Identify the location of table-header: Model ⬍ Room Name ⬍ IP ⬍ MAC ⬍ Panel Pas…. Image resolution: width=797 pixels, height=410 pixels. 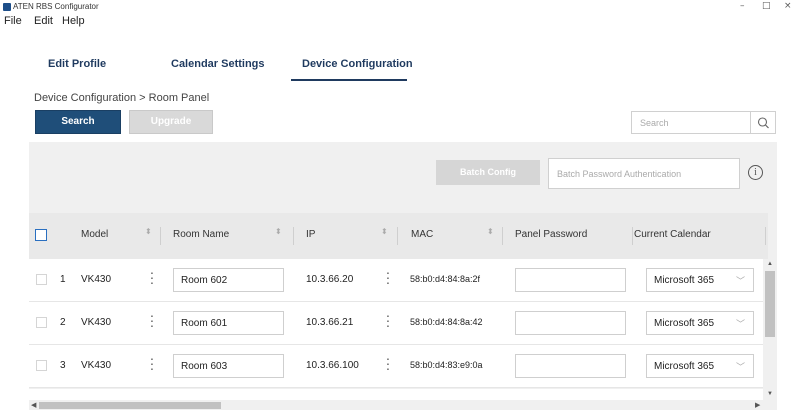
(398, 236).